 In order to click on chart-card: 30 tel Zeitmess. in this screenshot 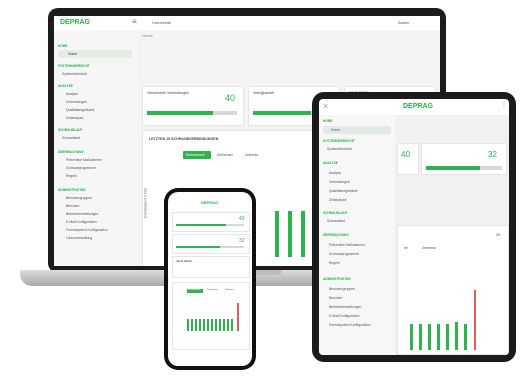, I will do `click(453, 290)`.